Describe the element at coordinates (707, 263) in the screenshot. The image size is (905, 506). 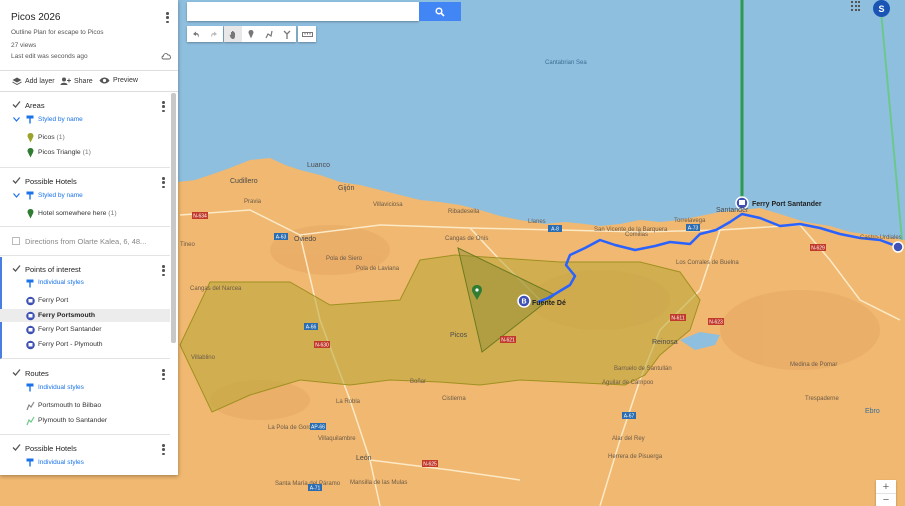
I see `svg-text: Los Corrales de Buelna` at that location.